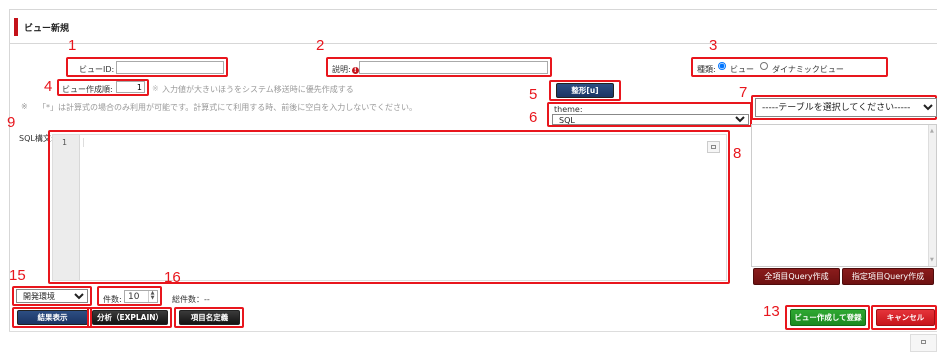 The height and width of the screenshot is (352, 937). Describe the element at coordinates (905, 317) in the screenshot. I see `cancel-button: キャンセル` at that location.